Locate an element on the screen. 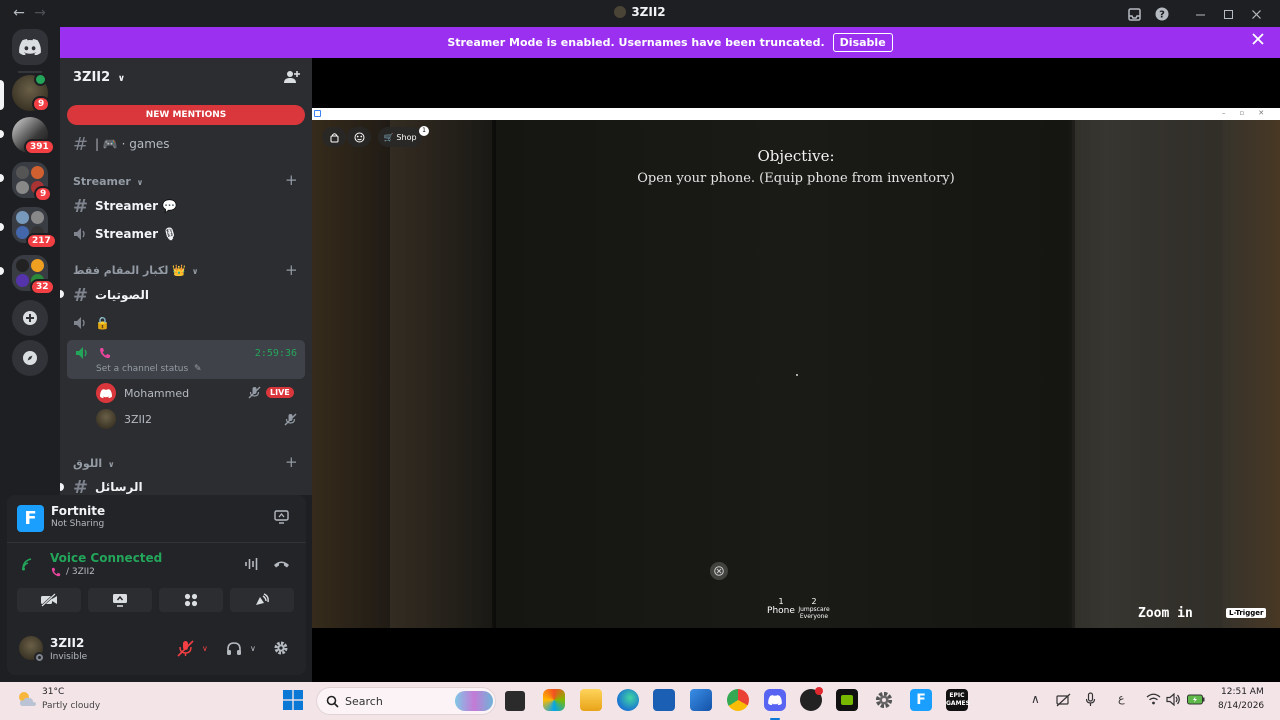  call-timer: 2:59:36 is located at coordinates (275, 353).